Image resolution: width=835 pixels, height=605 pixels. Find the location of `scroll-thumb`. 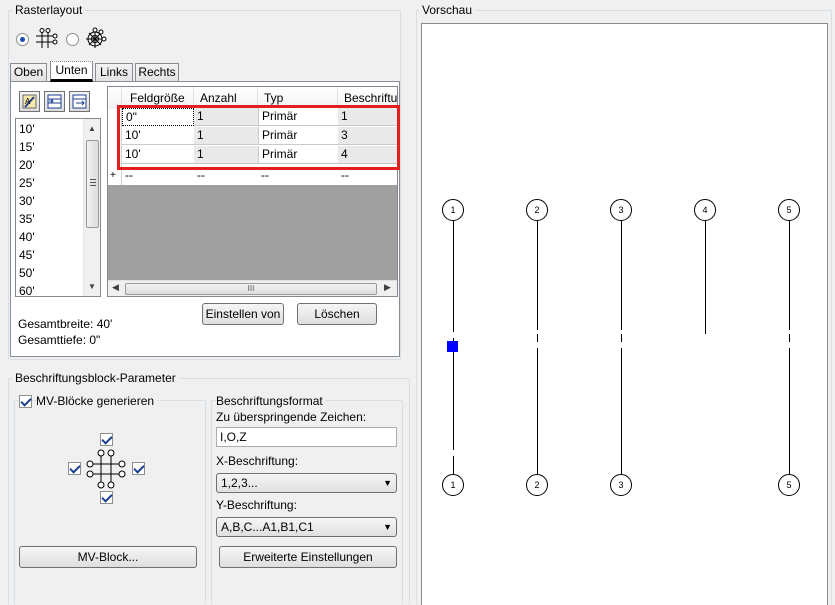

scroll-thumb is located at coordinates (92, 184).